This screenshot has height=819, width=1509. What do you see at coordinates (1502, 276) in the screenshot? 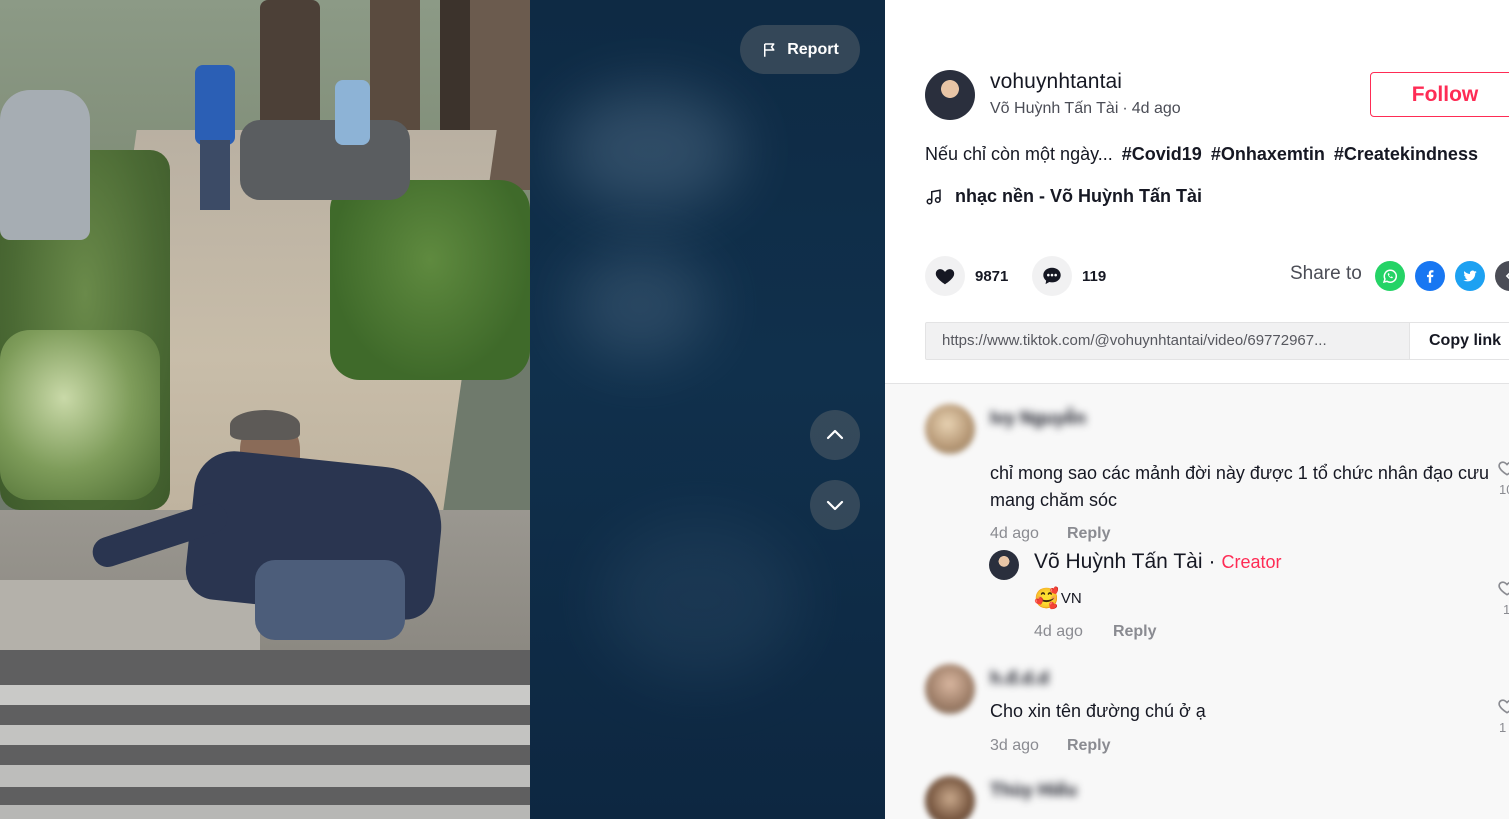
I see `more-share-button` at bounding box center [1502, 276].